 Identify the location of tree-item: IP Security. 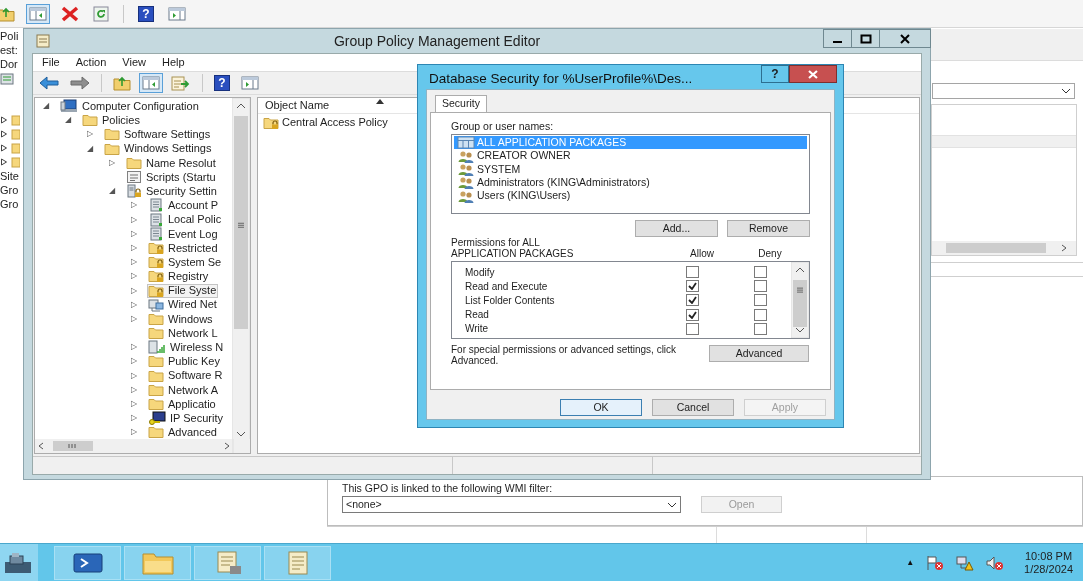
(186, 418).